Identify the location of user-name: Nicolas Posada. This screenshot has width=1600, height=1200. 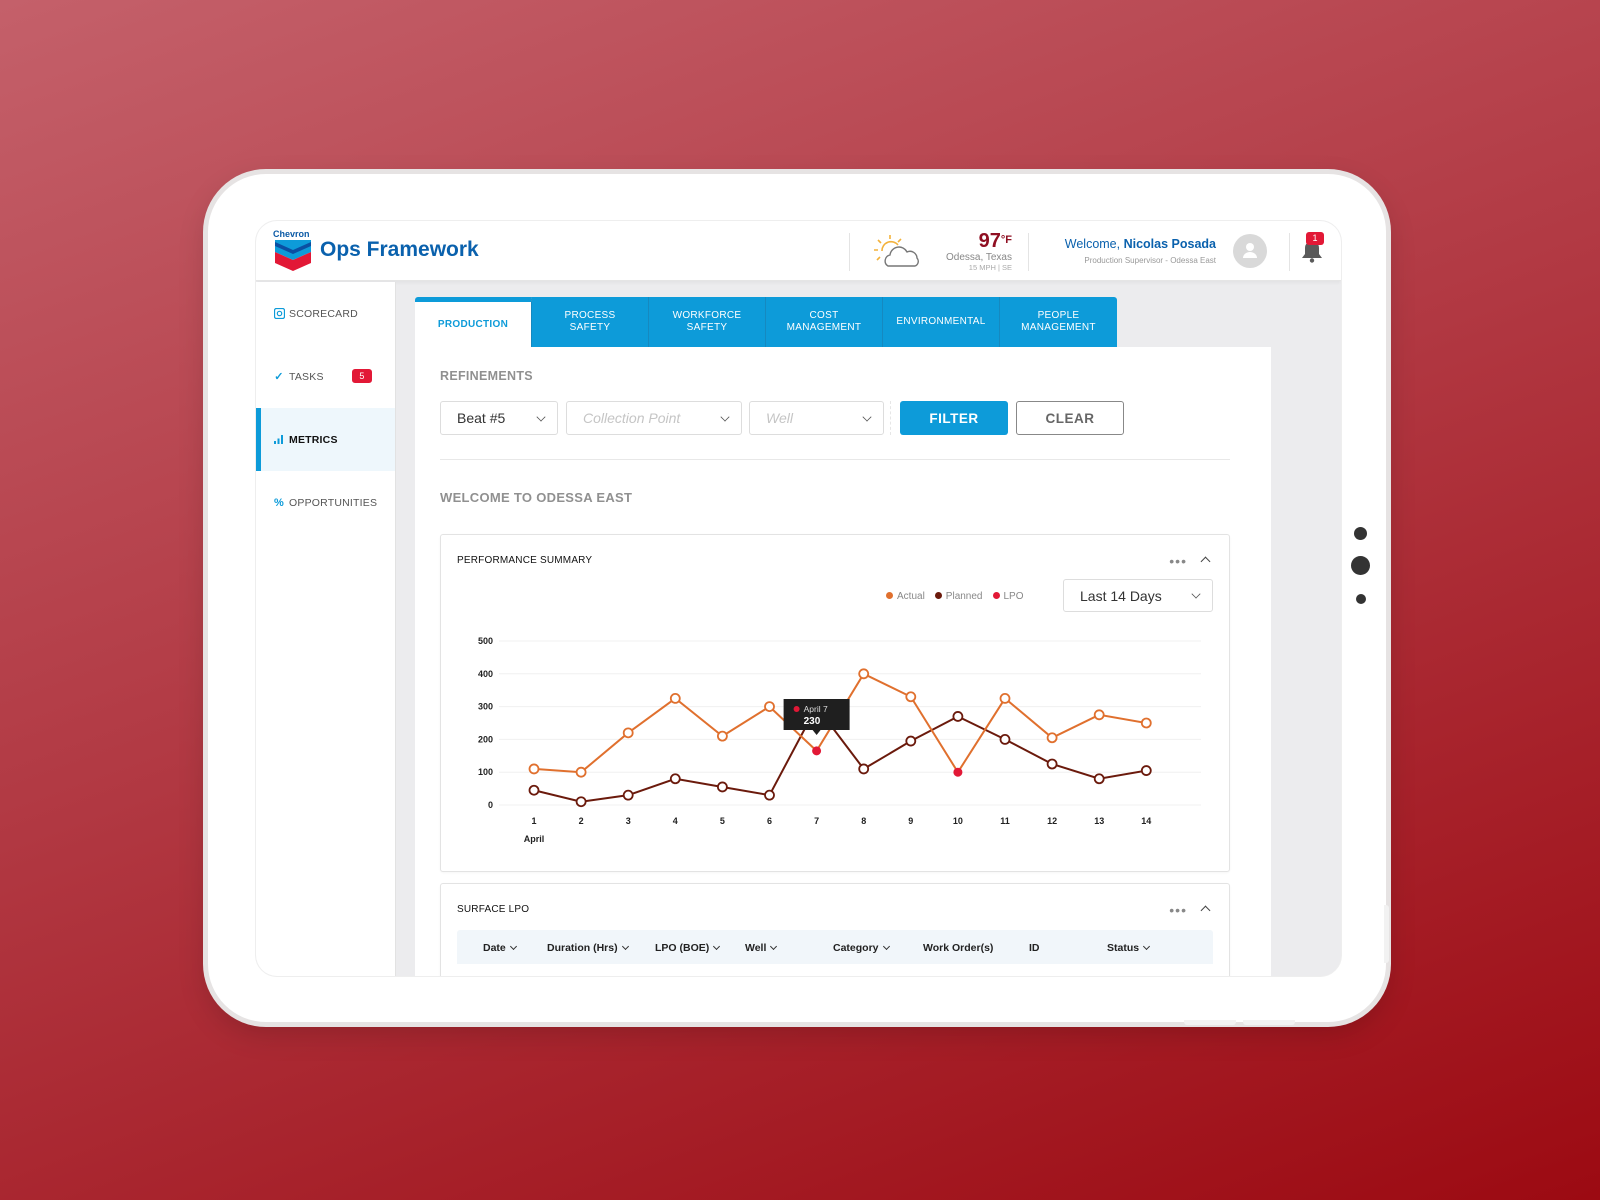
(1169, 244).